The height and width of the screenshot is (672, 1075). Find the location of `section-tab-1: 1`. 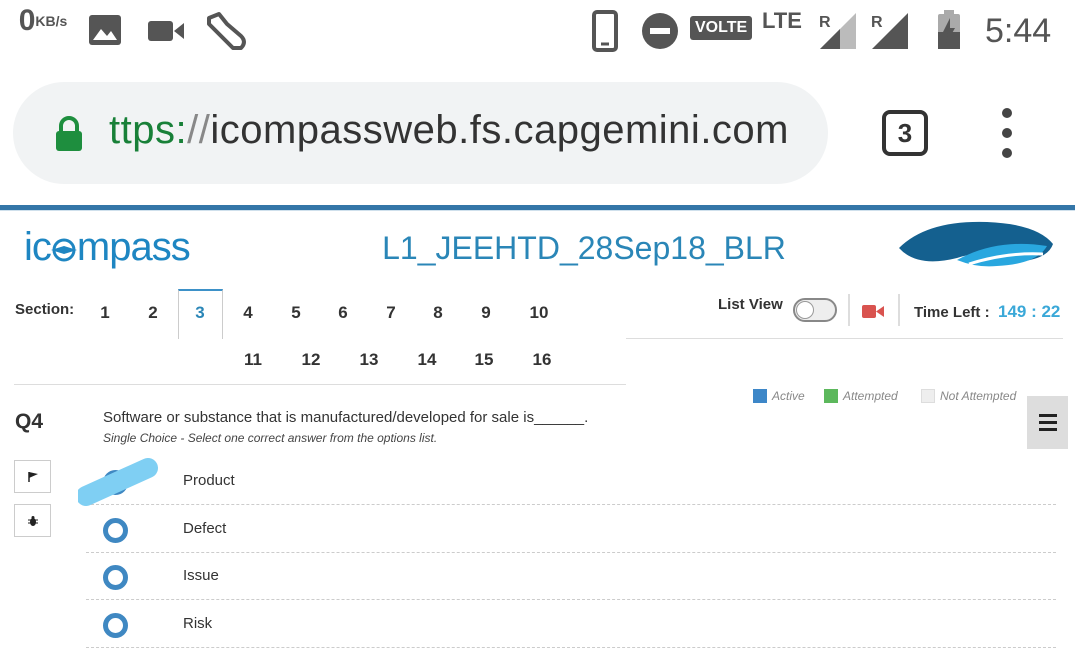

section-tab-1: 1 is located at coordinates (105, 313).